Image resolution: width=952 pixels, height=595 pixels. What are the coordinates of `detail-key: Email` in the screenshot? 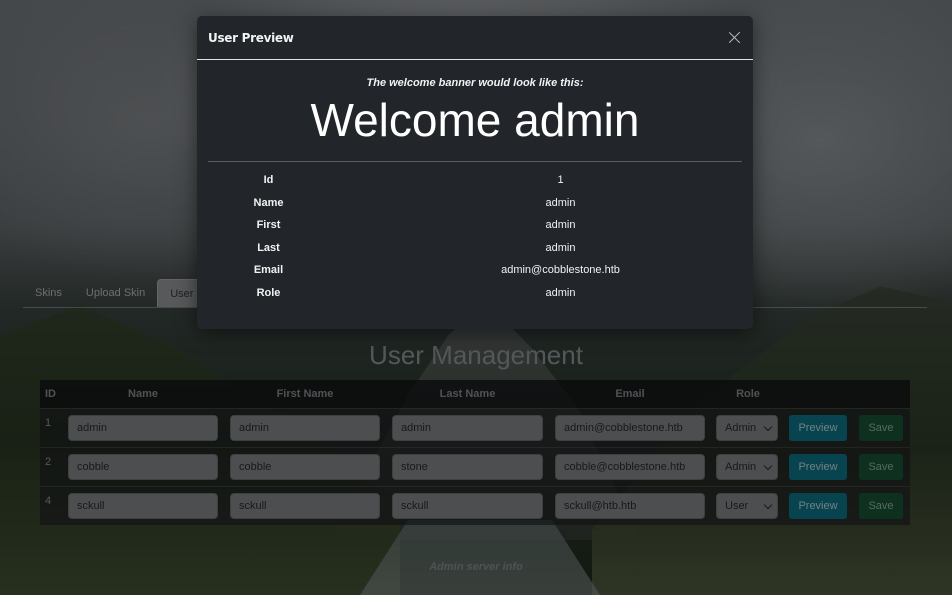 It's located at (268, 270).